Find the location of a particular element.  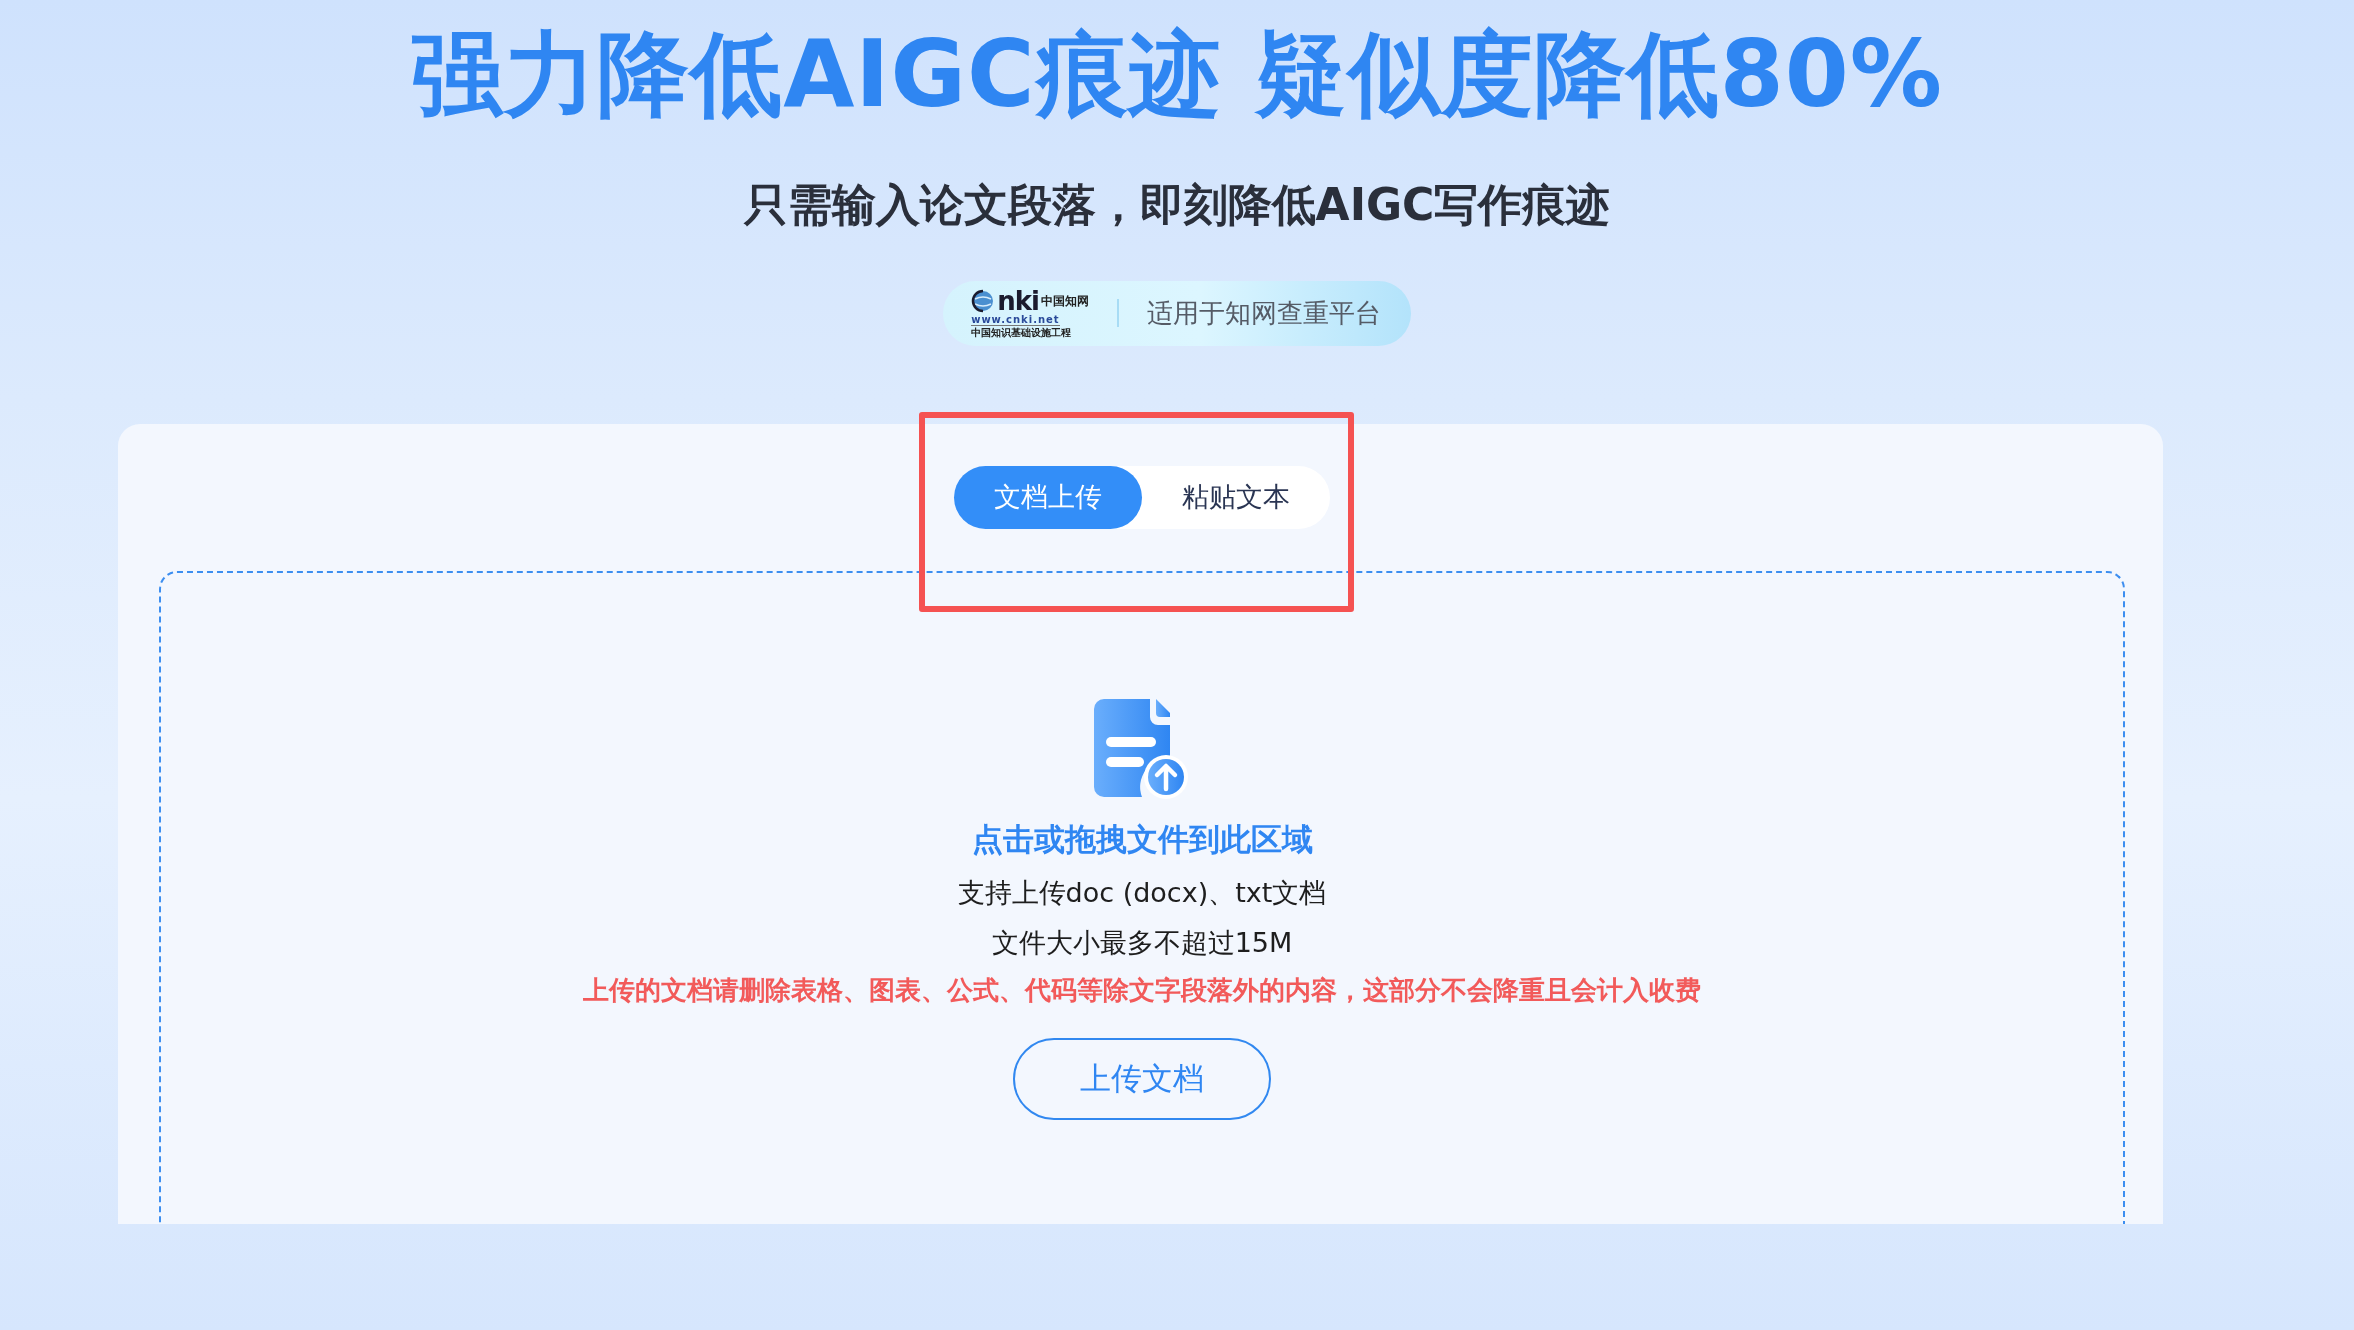

size-hint: 文件大小最多不超过15M is located at coordinates (1142, 942).